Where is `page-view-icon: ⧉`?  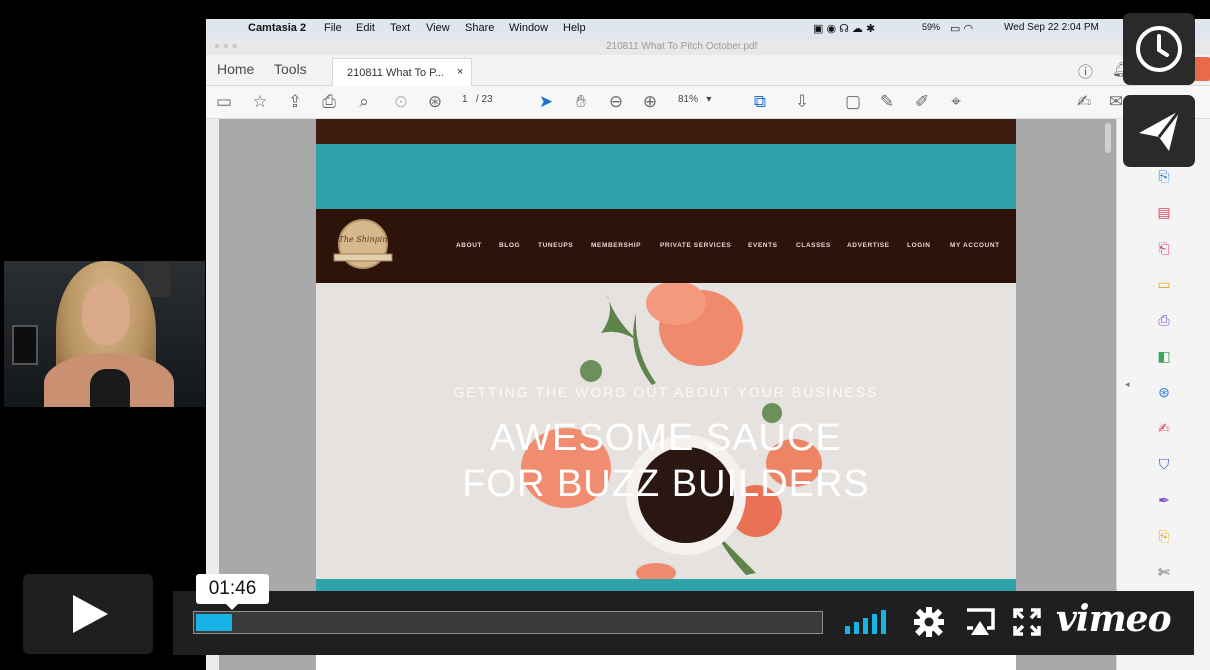 page-view-icon: ⧉ is located at coordinates (760, 102).